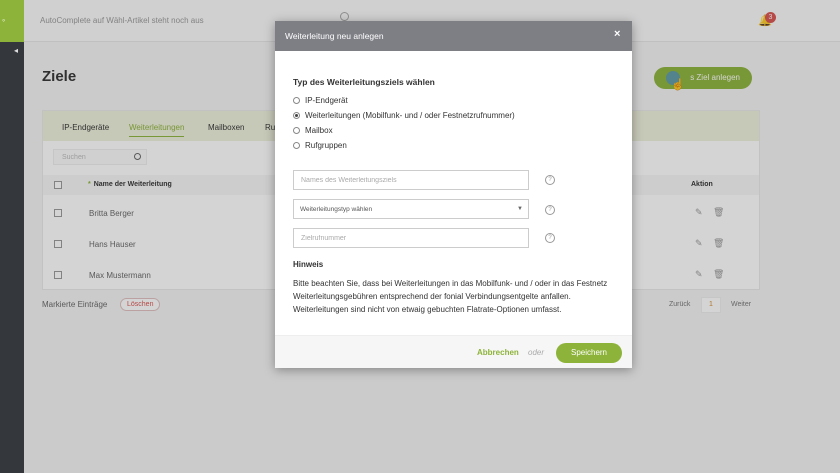  Describe the element at coordinates (326, 145) in the screenshot. I see `radio-label: Rufgruppen` at that location.